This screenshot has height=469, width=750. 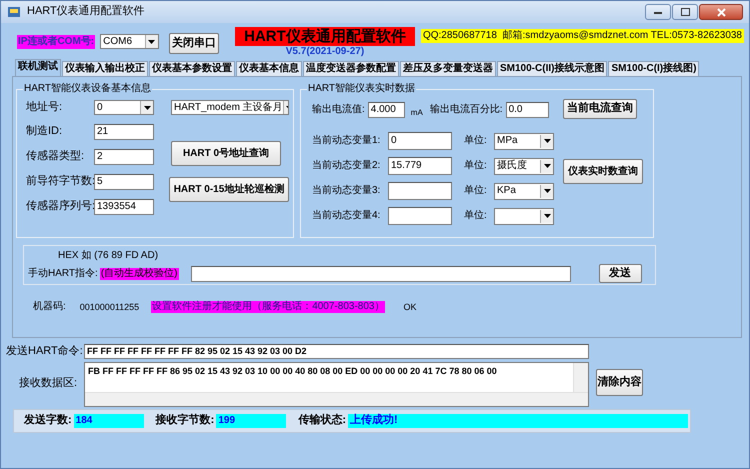 I want to click on maximize-button, so click(x=685, y=12).